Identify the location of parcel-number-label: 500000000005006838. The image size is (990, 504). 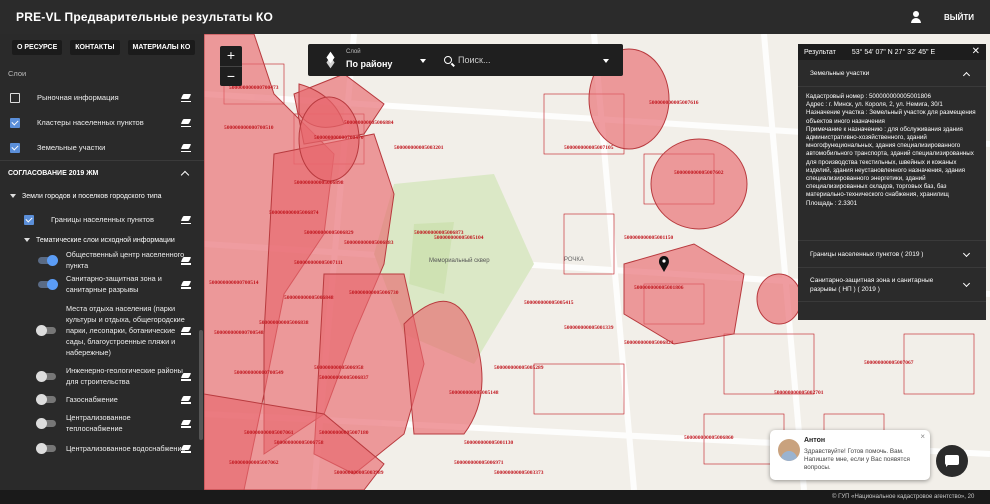
(284, 323).